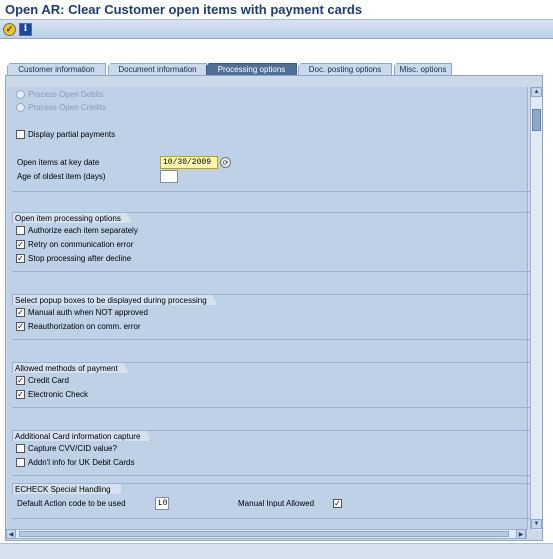 The height and width of the screenshot is (559, 553). I want to click on tab-customer-information: Customer information, so click(56, 69).